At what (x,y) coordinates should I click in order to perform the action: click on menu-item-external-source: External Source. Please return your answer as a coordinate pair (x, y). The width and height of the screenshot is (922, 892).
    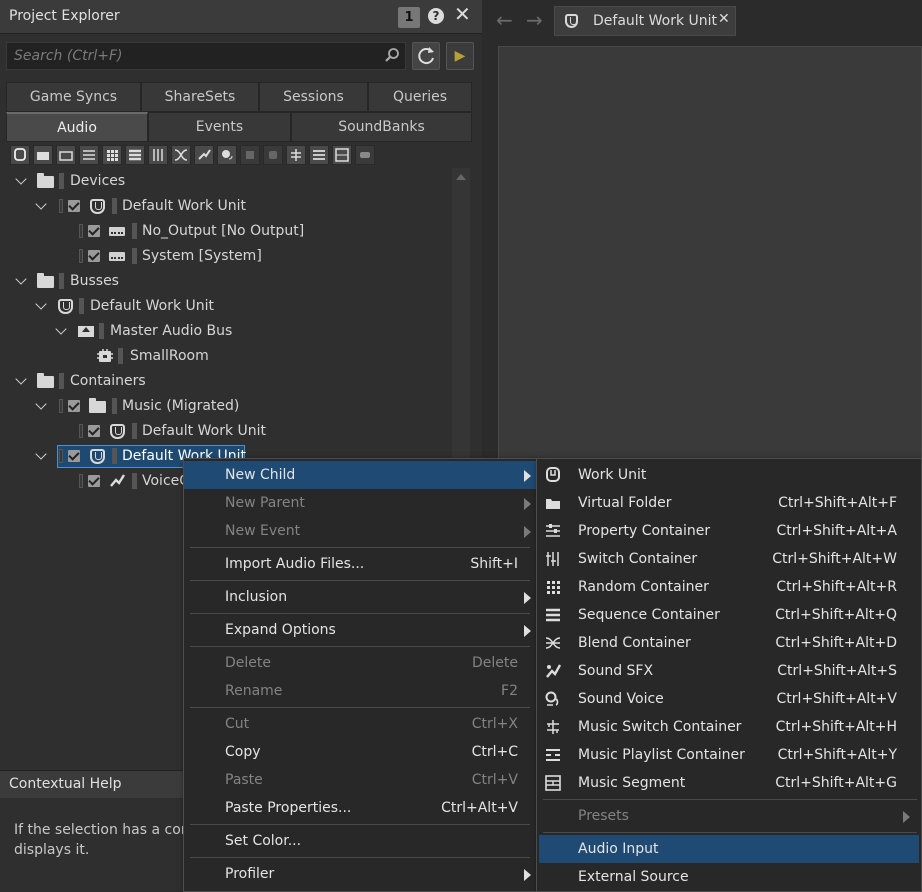
    Looking at the image, I should click on (729, 877).